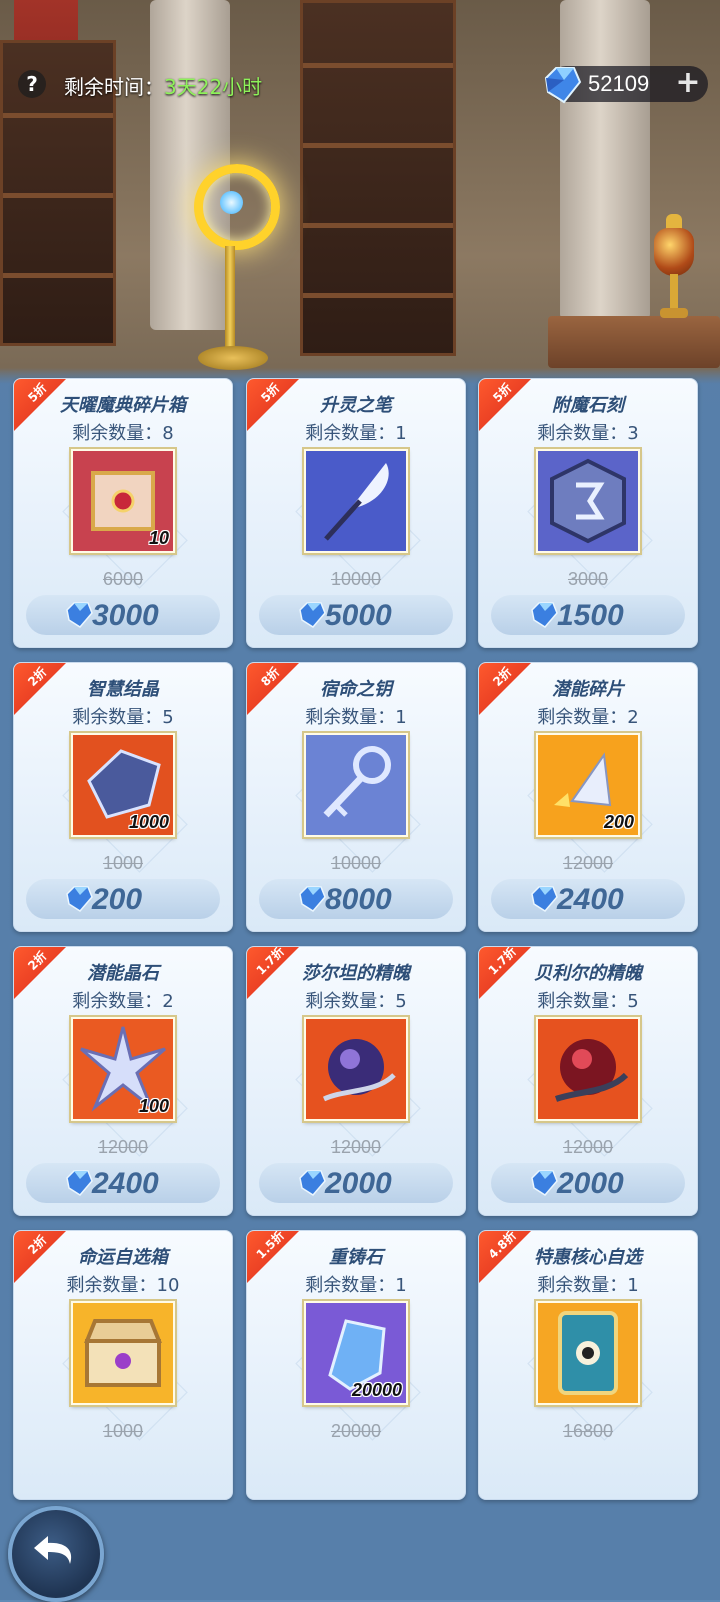  I want to click on item-name: 附魔石刻, so click(588, 405).